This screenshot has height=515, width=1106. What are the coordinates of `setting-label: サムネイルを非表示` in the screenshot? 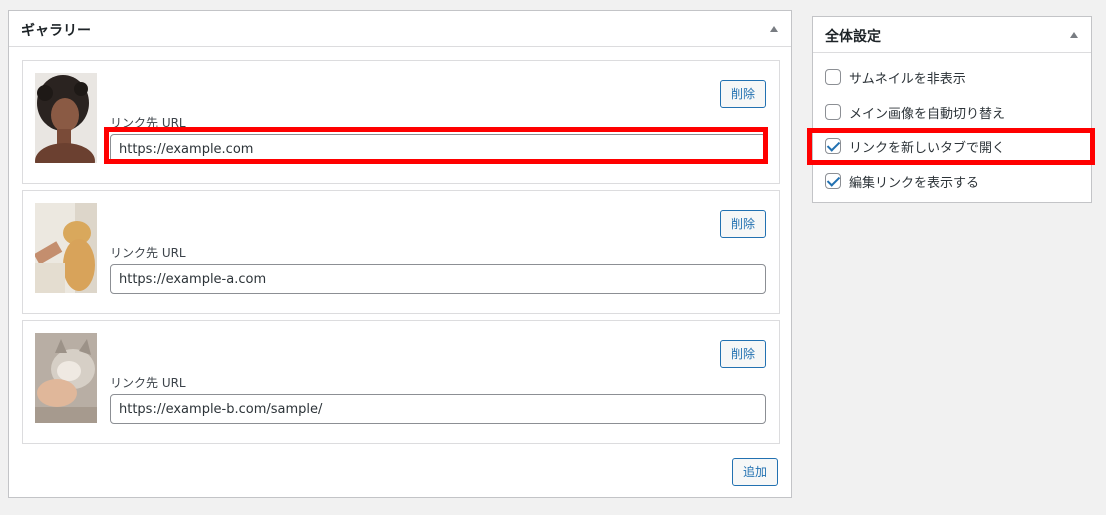 It's located at (907, 79).